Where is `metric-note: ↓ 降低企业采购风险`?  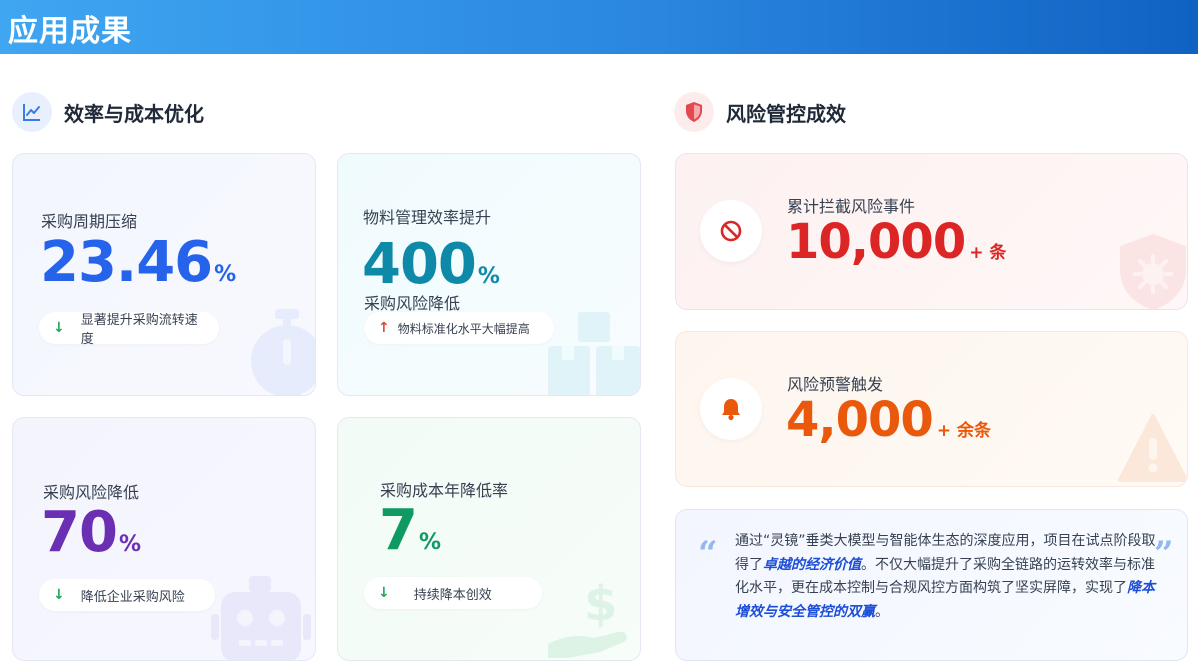
metric-note: ↓ 降低企业采购风险 is located at coordinates (127, 595).